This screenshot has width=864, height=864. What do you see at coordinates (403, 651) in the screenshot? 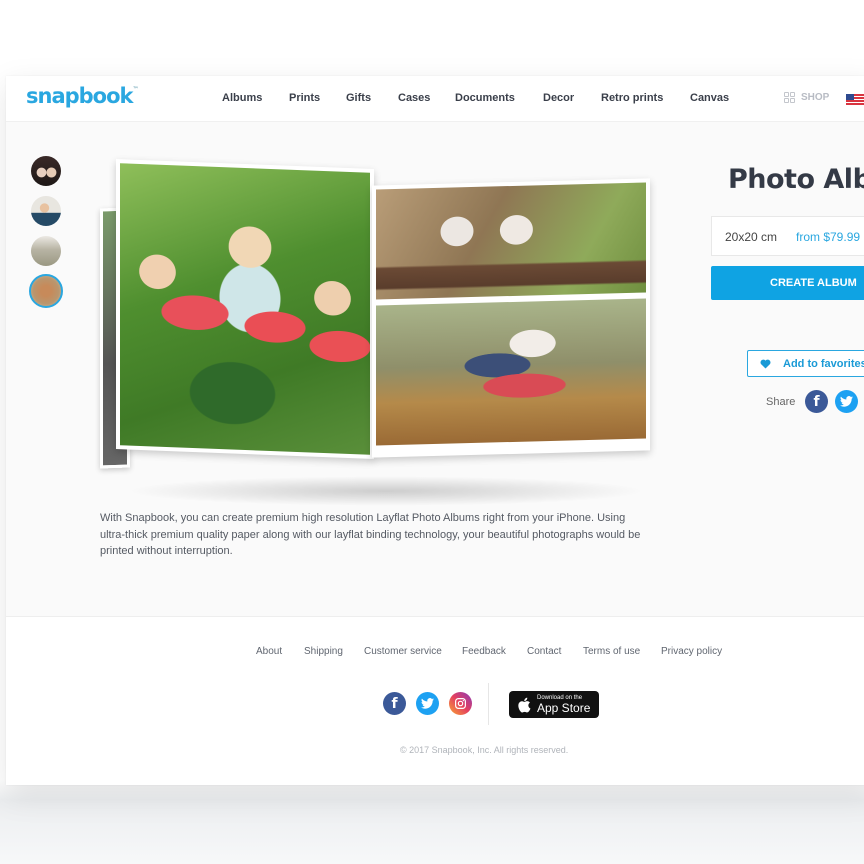
I see `footer-link-customer-service: Customer service` at bounding box center [403, 651].